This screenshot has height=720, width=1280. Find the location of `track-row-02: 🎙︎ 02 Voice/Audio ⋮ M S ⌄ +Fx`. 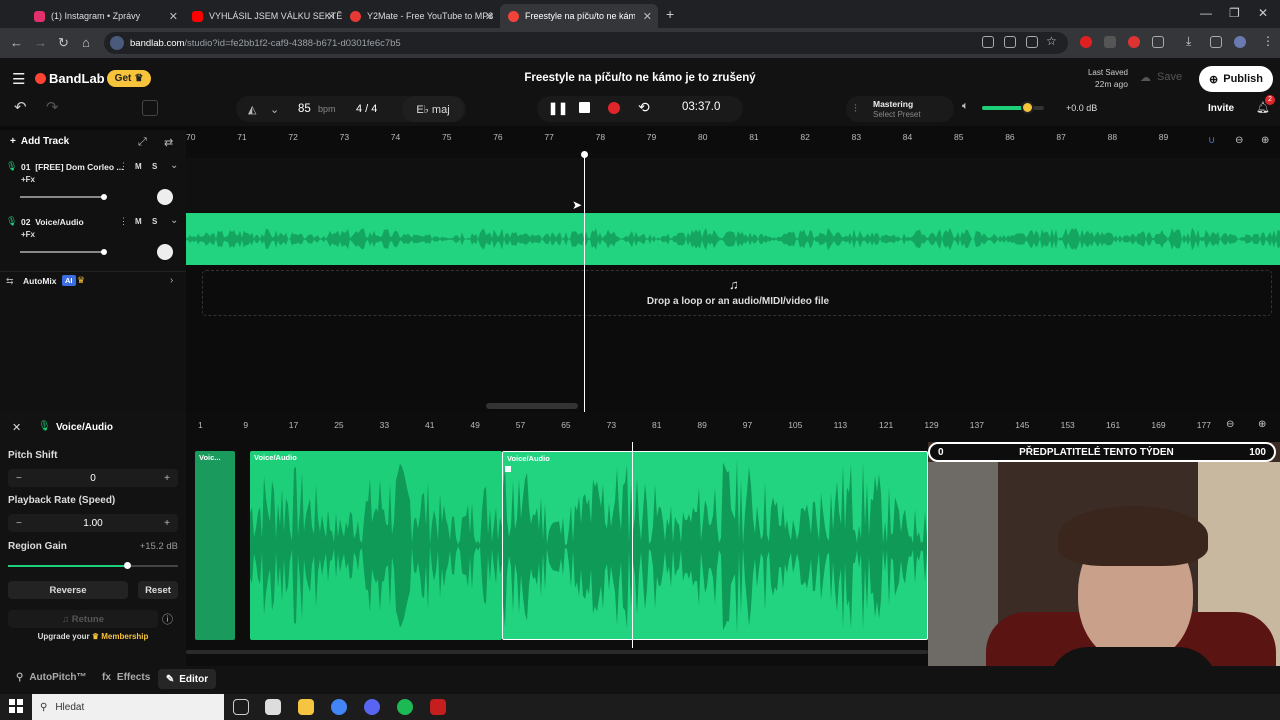

track-row-02: 🎙︎ 02 Voice/Audio ⋮ M S ⌄ +Fx is located at coordinates (93, 239).